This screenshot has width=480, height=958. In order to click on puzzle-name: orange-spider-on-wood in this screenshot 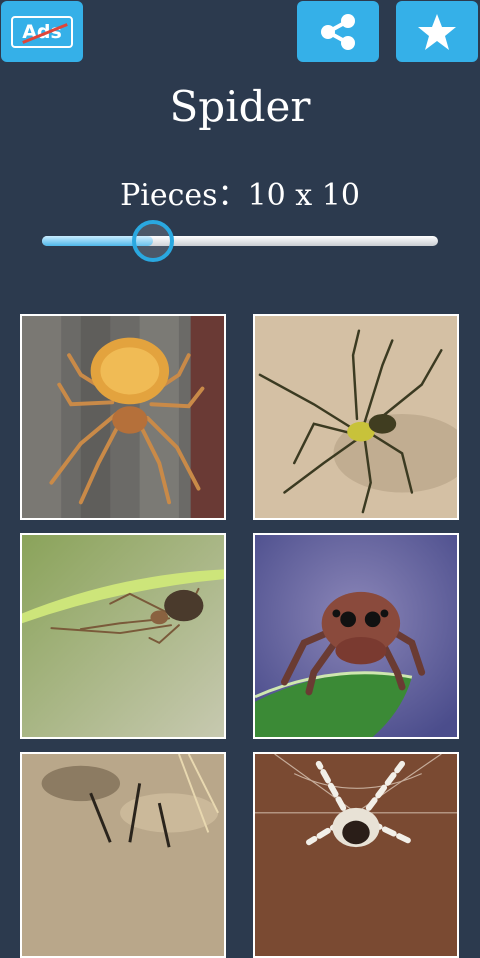, I will do `click(123, 517)`.